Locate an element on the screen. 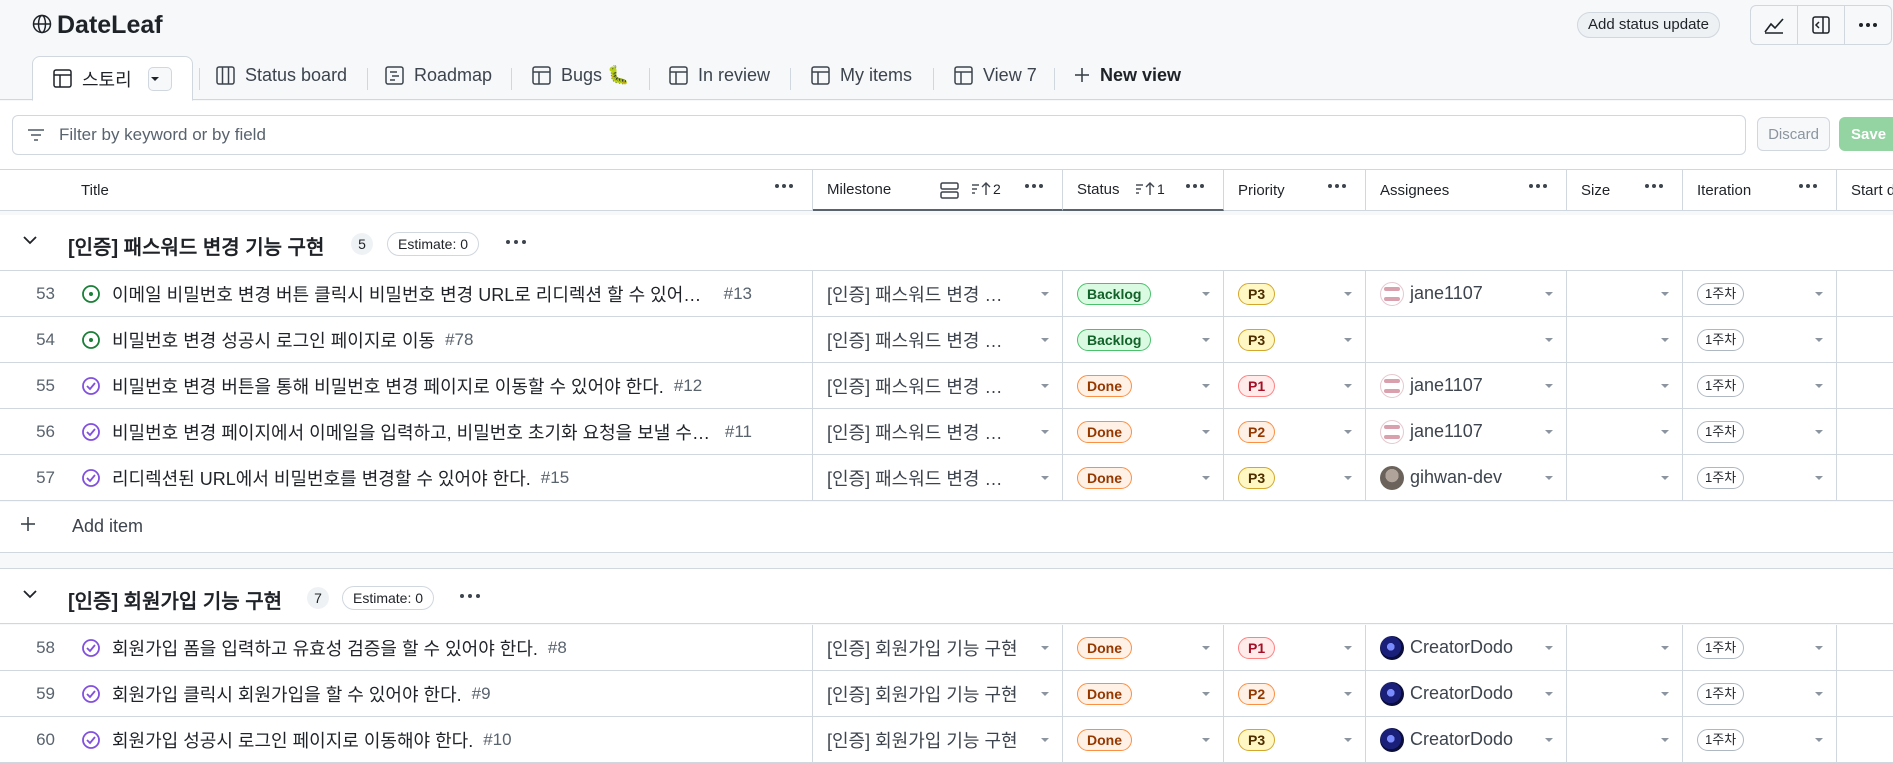 This screenshot has width=1893, height=763. project-title: DateLeaf is located at coordinates (110, 25).